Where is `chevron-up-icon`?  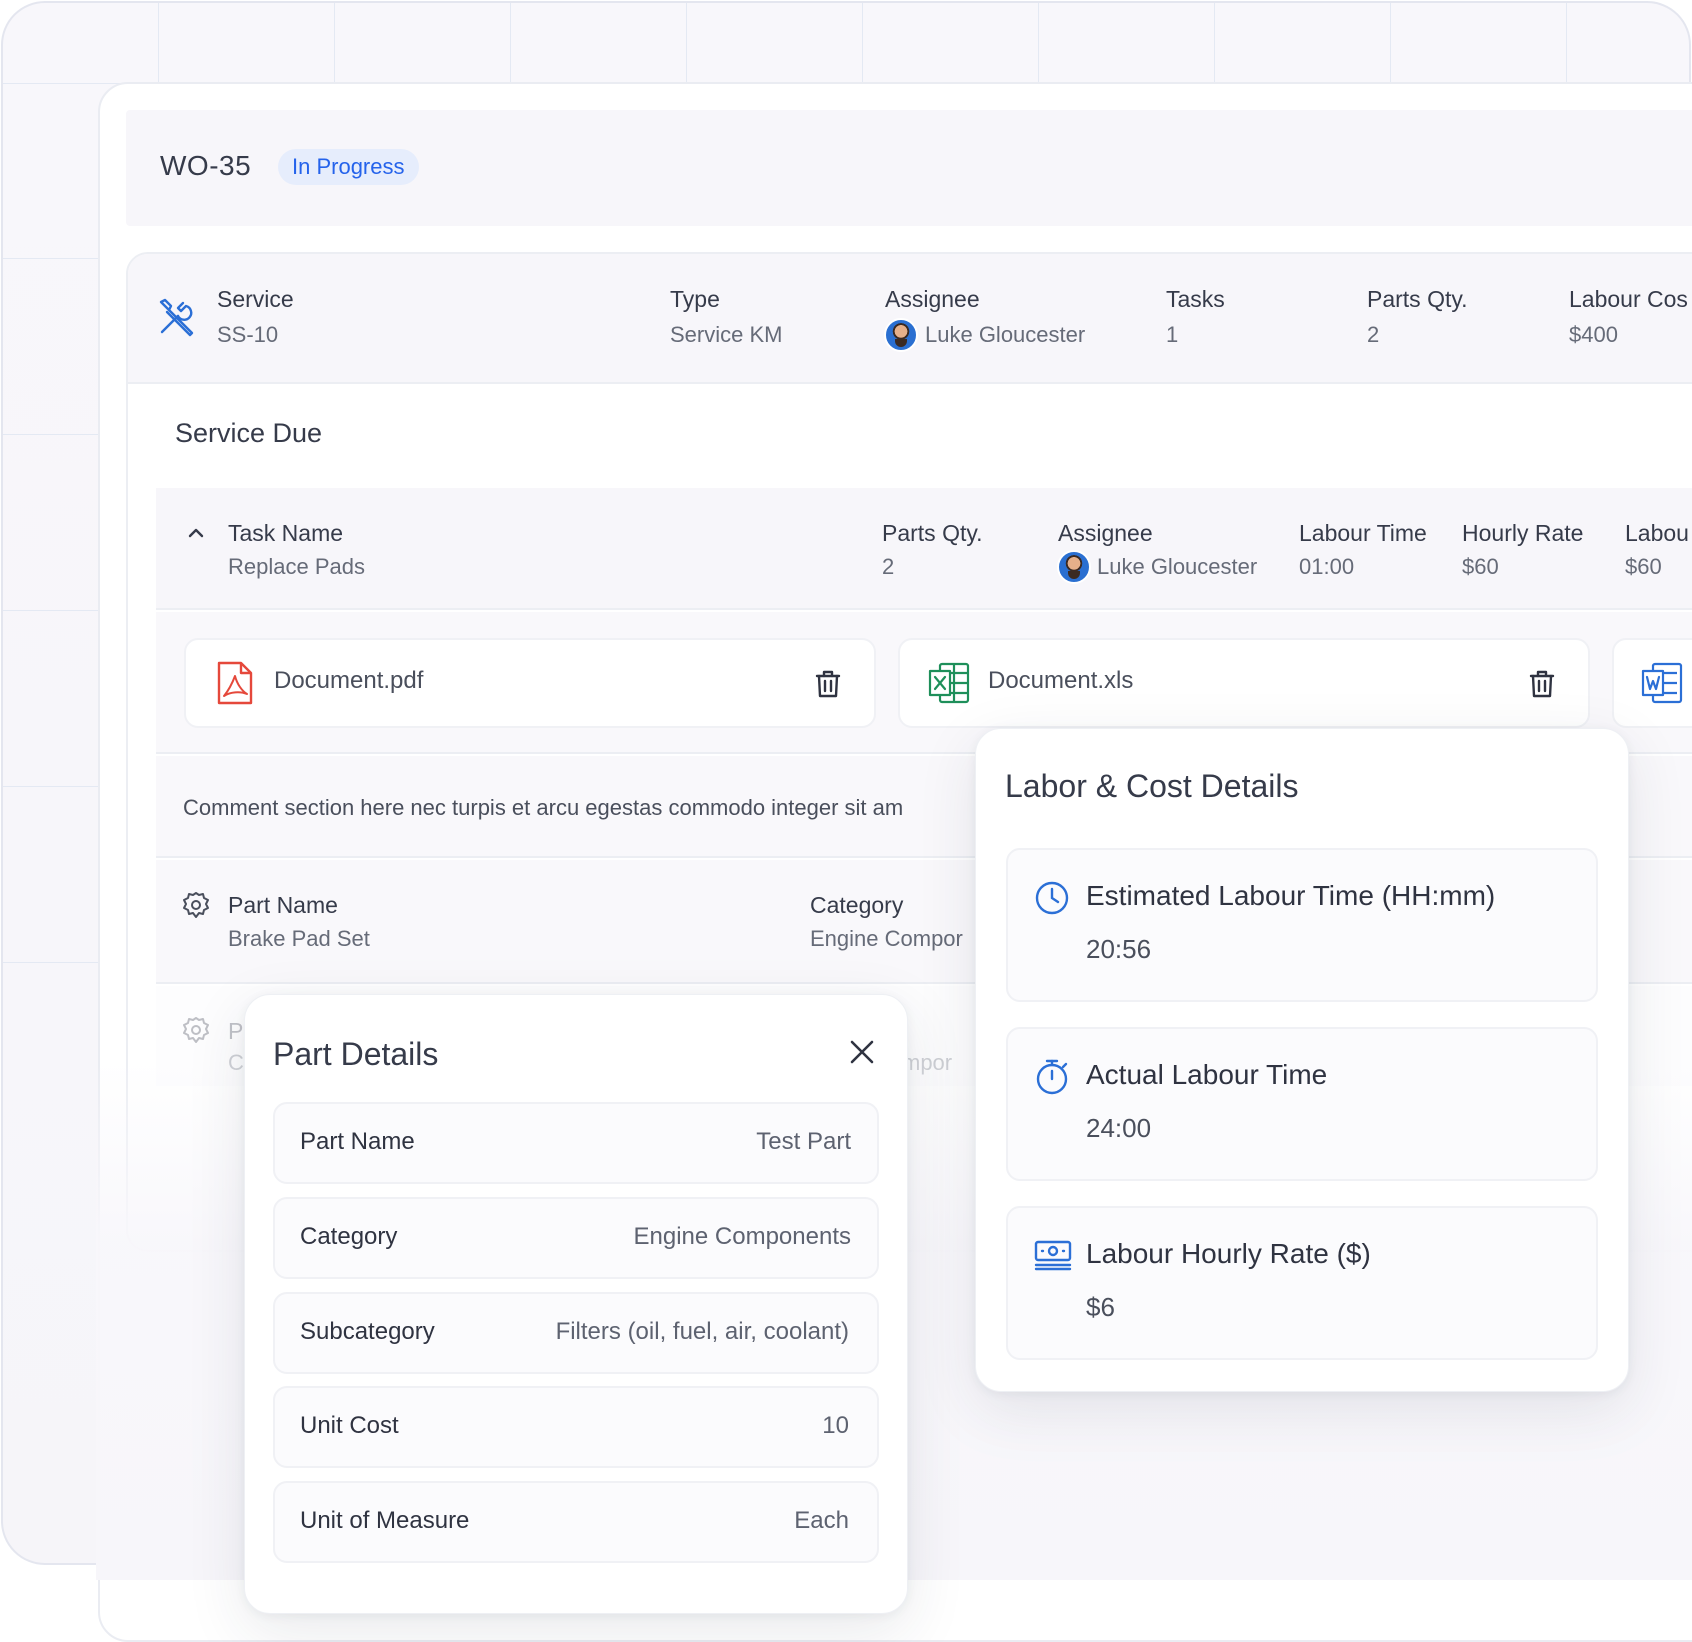 chevron-up-icon is located at coordinates (196, 533).